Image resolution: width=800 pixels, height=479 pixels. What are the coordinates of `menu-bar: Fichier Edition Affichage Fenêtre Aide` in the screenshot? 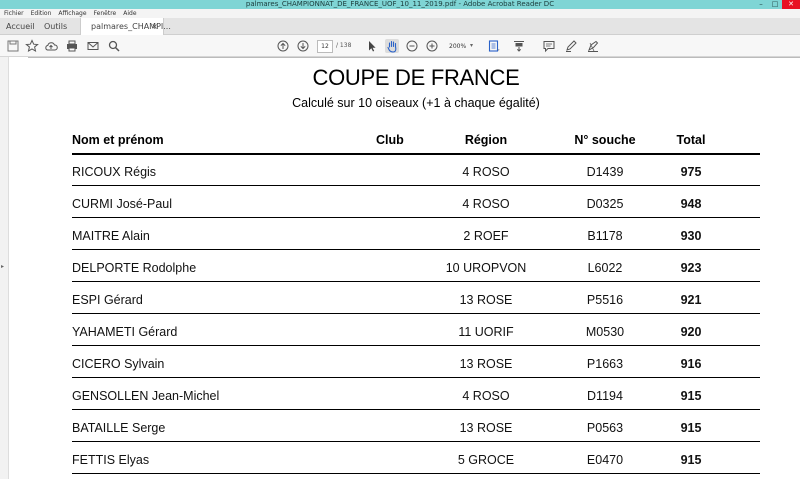 It's located at (400, 13).